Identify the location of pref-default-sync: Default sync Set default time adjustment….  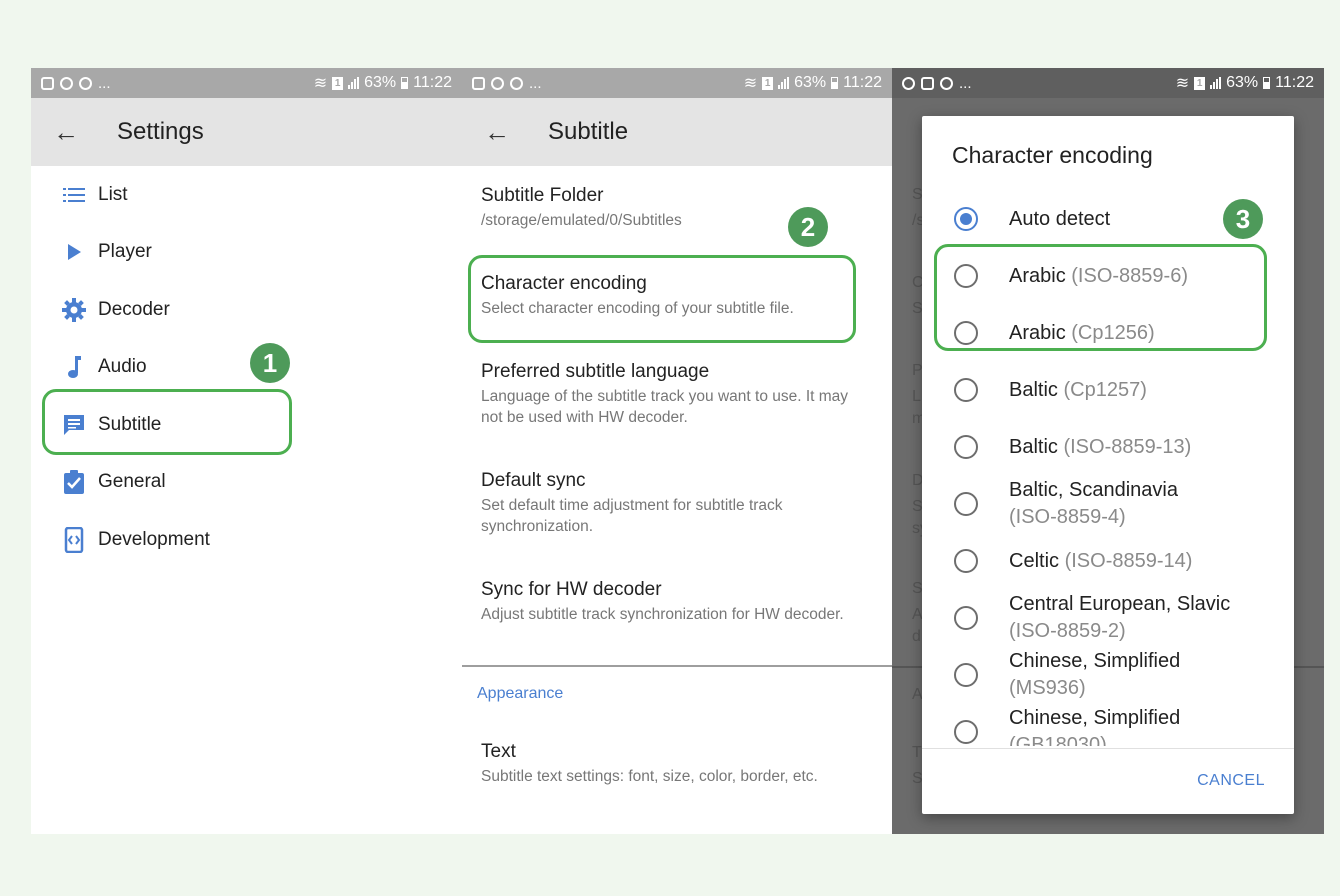
(676, 503).